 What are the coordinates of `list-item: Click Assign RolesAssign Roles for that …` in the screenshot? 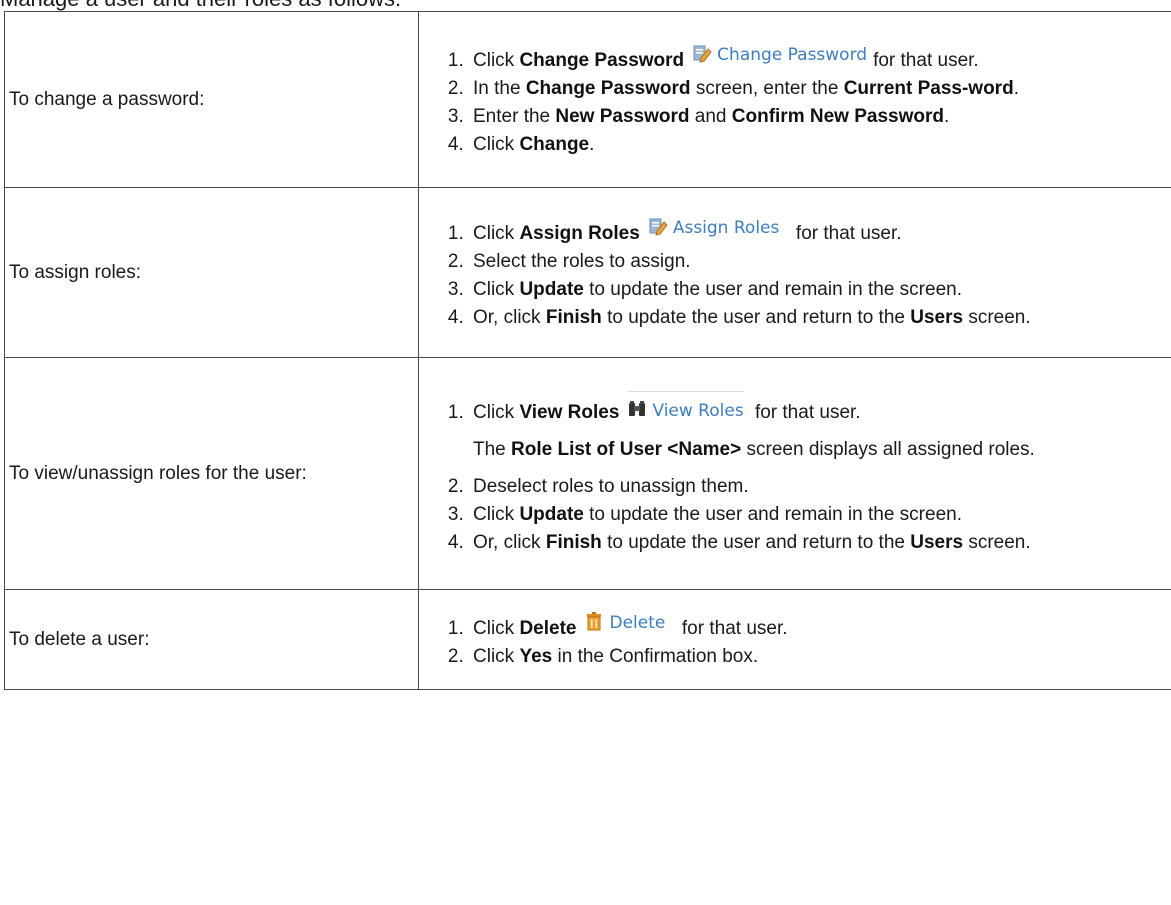 It's located at (820, 230).